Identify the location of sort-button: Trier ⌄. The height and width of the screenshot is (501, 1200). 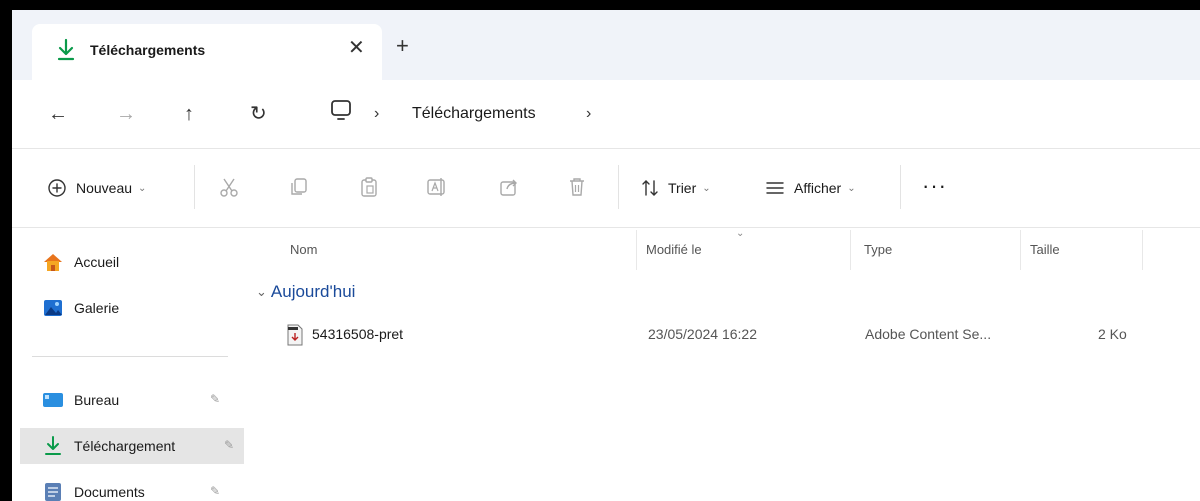
(675, 188).